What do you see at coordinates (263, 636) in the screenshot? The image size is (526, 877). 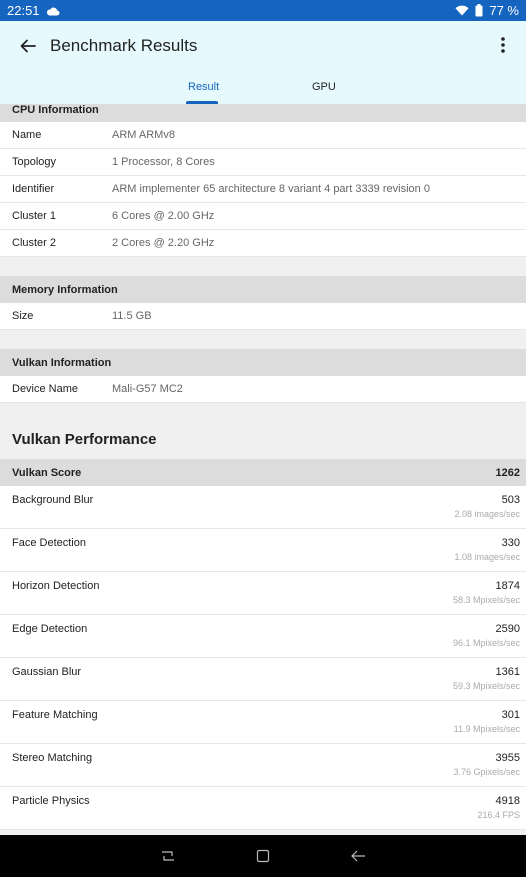 I see `perf-row: Edge Detection 2590 96.1 Mpixels/sec` at bounding box center [263, 636].